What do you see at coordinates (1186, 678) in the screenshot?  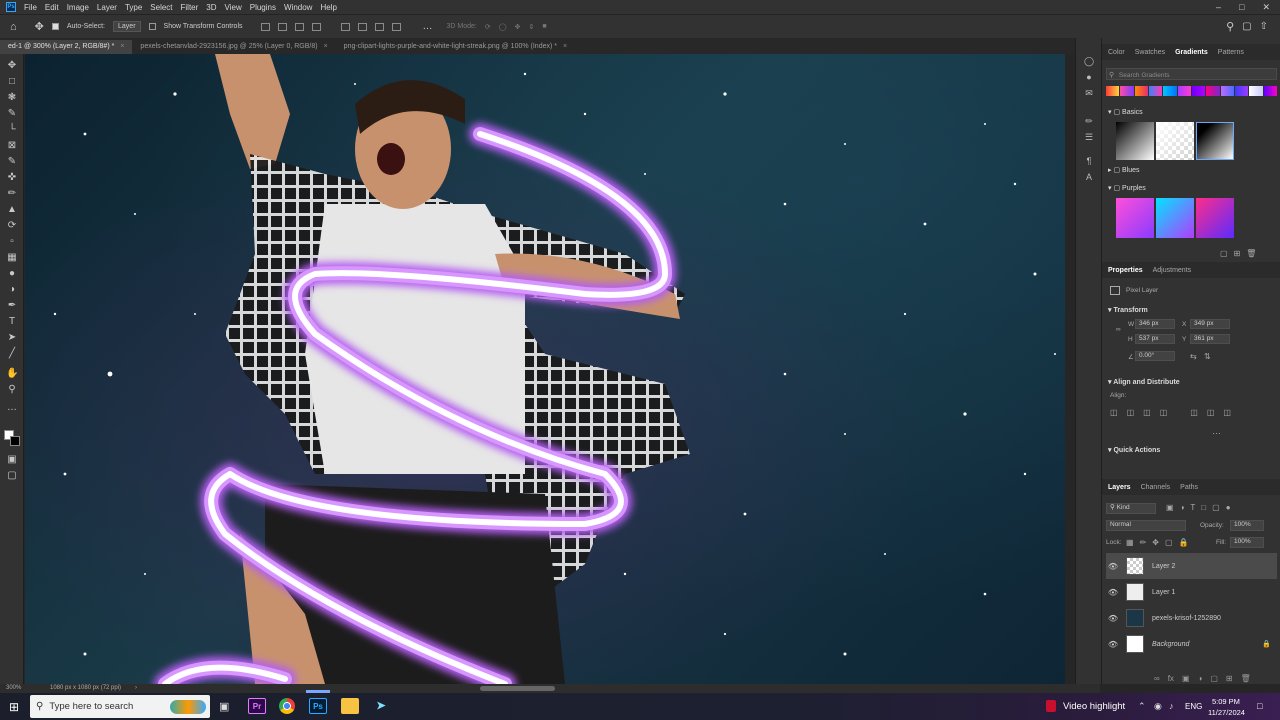 I see `add-mask-icon: ▣` at bounding box center [1186, 678].